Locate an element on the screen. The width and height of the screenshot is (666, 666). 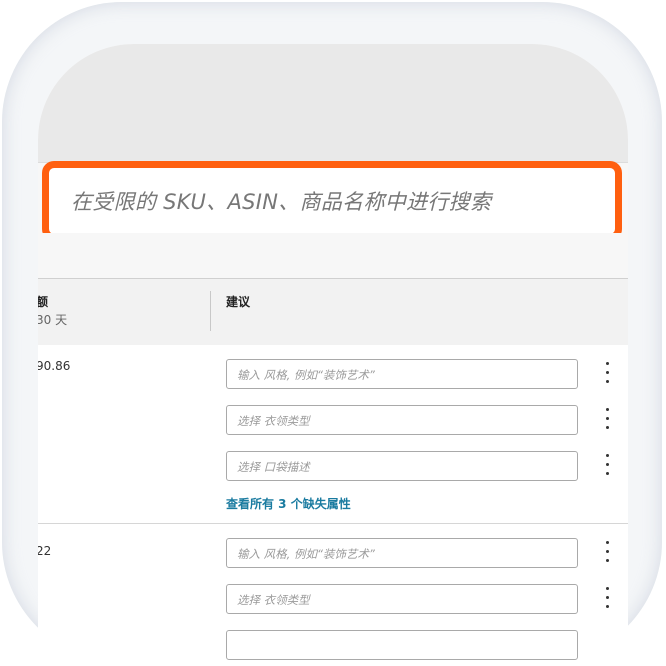
search-input: 在受限的 SKU、ASIN、商品名称中进行搜索 is located at coordinates (332, 201).